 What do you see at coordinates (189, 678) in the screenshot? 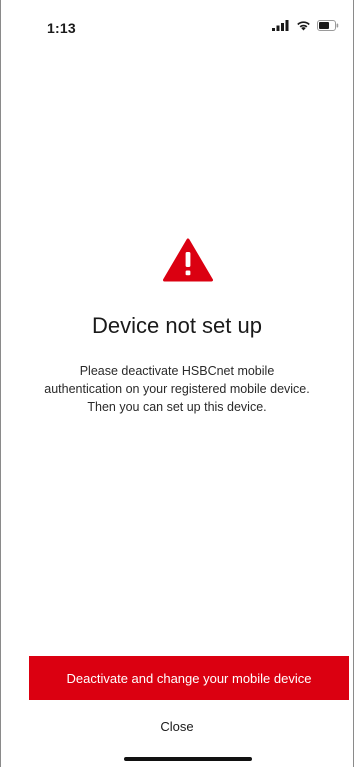
I see `deactivate-and-change-device-button: Deactivate and change your mobile device` at bounding box center [189, 678].